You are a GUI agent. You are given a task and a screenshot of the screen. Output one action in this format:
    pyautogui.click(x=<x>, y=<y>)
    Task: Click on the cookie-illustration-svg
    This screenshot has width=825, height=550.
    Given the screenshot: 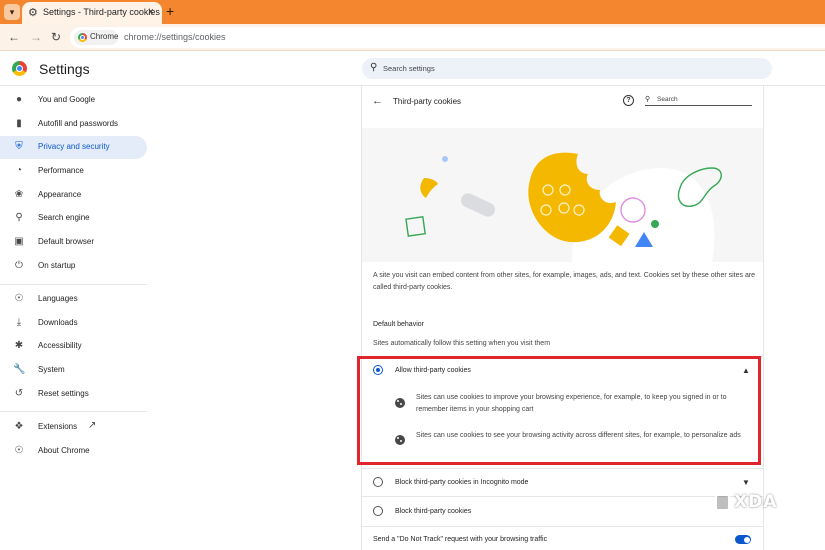 What is the action you would take?
    pyautogui.click(x=563, y=207)
    